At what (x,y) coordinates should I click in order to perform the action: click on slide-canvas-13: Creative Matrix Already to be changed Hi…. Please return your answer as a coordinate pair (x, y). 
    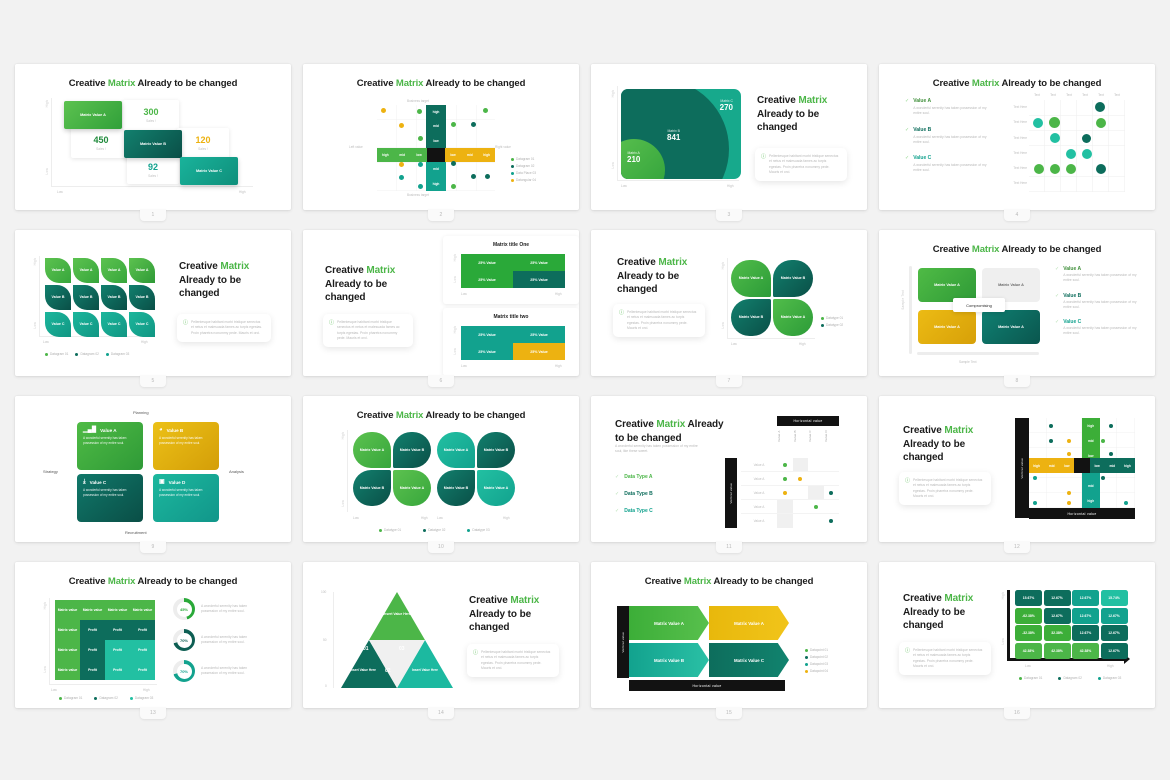
    Looking at the image, I should click on (153, 635).